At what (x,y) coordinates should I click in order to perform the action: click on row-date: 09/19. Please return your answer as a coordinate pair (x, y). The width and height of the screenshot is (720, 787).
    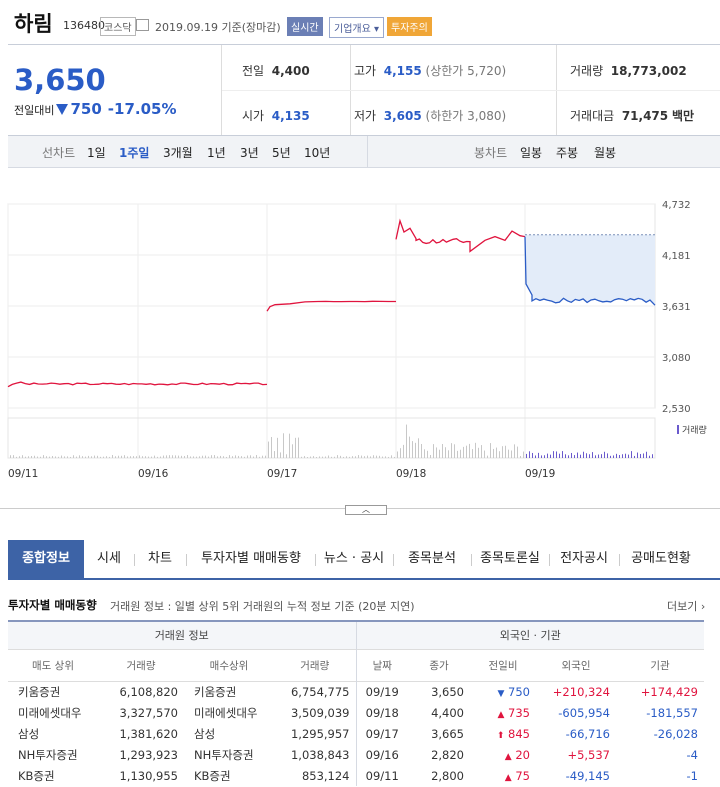
    Looking at the image, I should click on (381, 691).